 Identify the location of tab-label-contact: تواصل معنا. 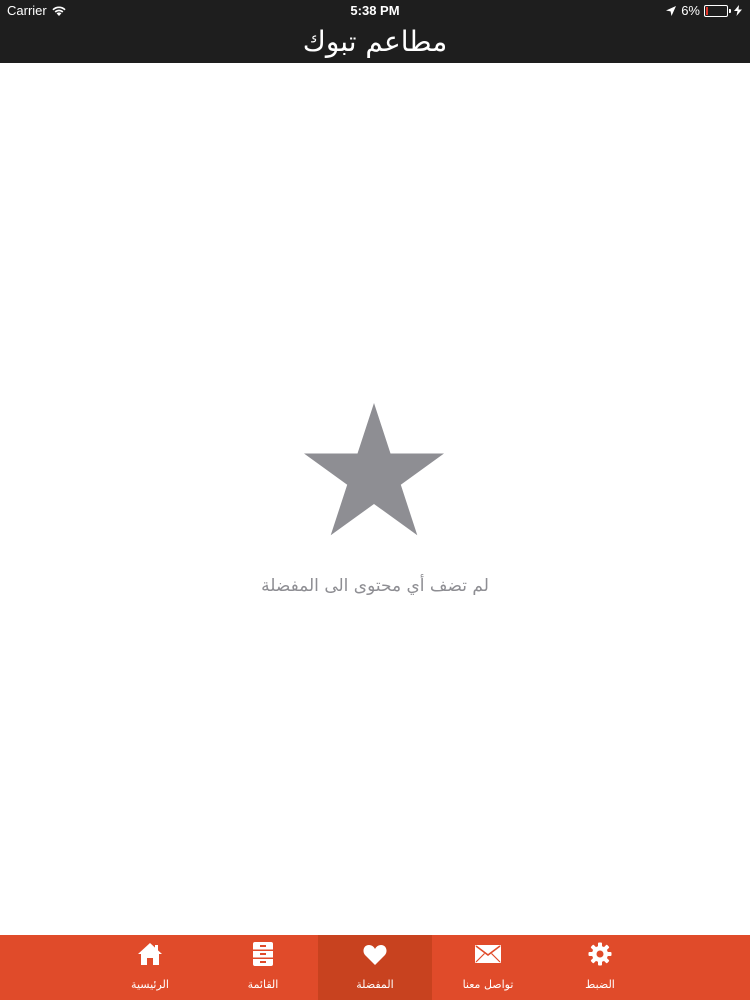
(488, 984).